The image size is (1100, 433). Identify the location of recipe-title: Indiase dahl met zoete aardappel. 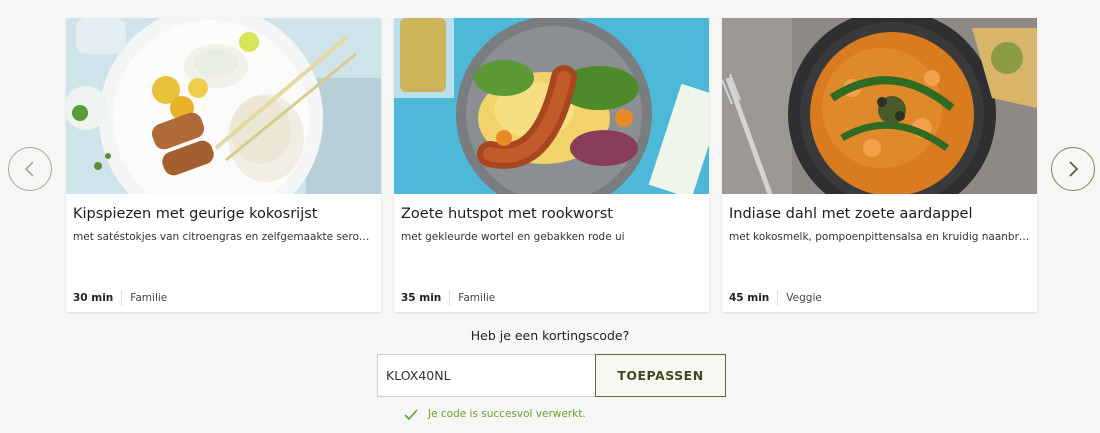
(851, 214).